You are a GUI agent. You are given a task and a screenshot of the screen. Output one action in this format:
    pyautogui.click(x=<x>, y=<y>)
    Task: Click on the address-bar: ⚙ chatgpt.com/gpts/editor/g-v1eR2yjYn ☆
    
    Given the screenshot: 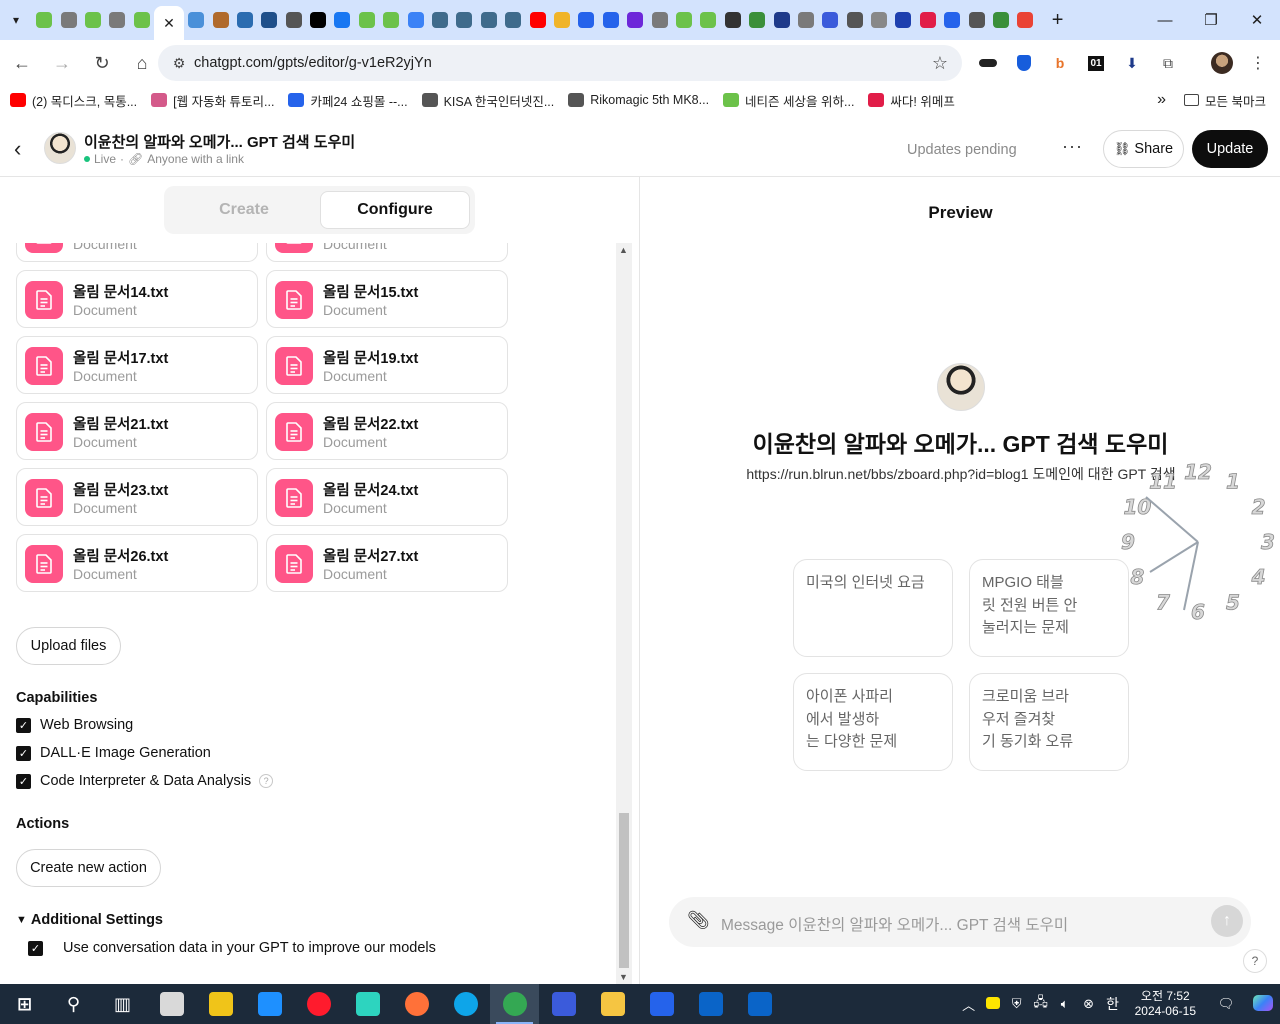 What is the action you would take?
    pyautogui.click(x=560, y=63)
    